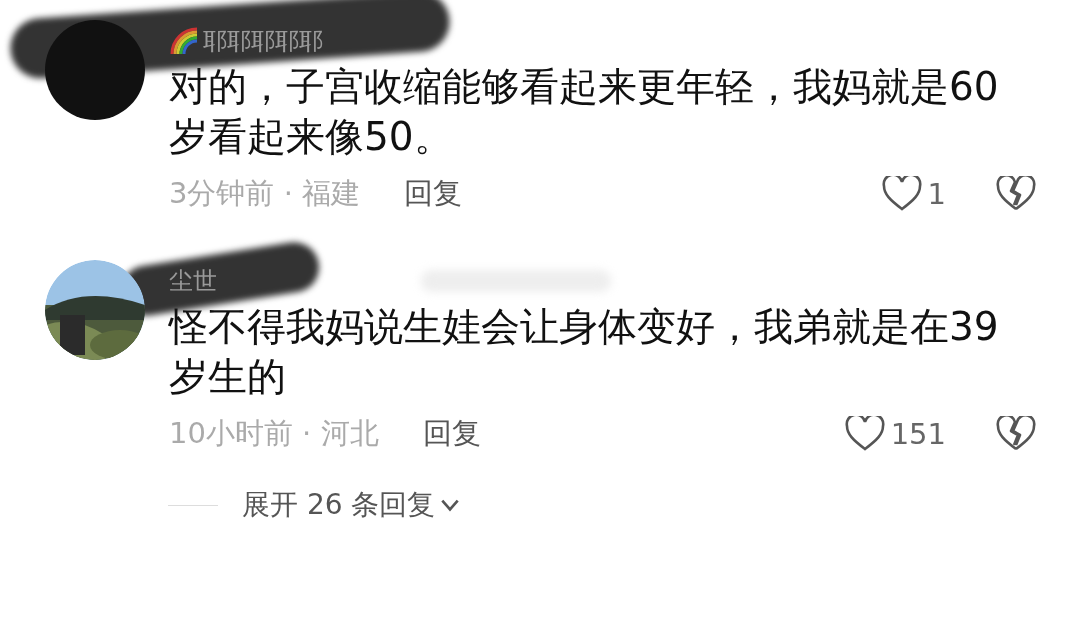 Image resolution: width=1080 pixels, height=625 pixels. I want to click on time-location: 10小时前 · 河北, so click(274, 433).